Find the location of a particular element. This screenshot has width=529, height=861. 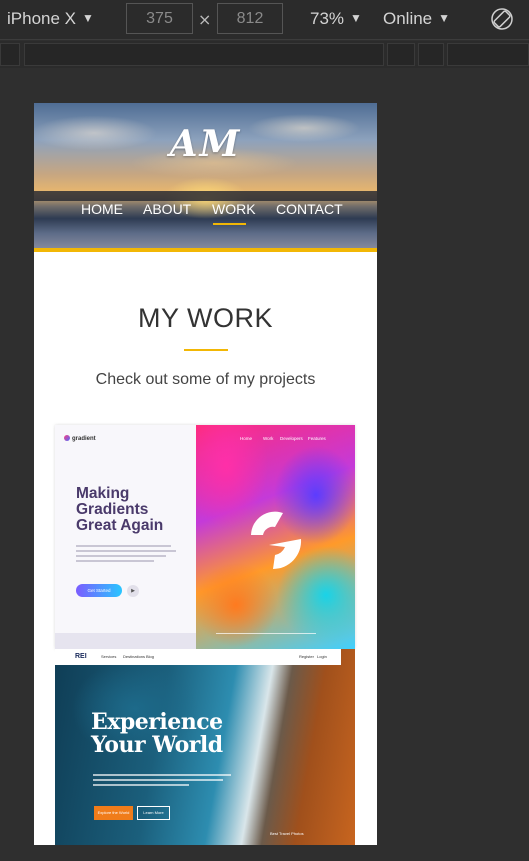

mock-menu-item: Blog is located at coordinates (150, 656).